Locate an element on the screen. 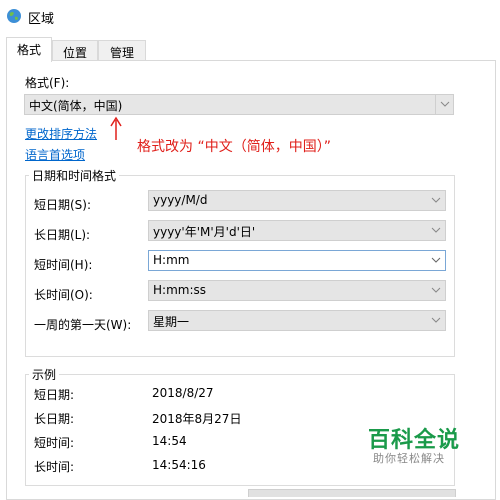 The height and width of the screenshot is (500, 500). example-short-time-label: 短时间: is located at coordinates (54, 443).